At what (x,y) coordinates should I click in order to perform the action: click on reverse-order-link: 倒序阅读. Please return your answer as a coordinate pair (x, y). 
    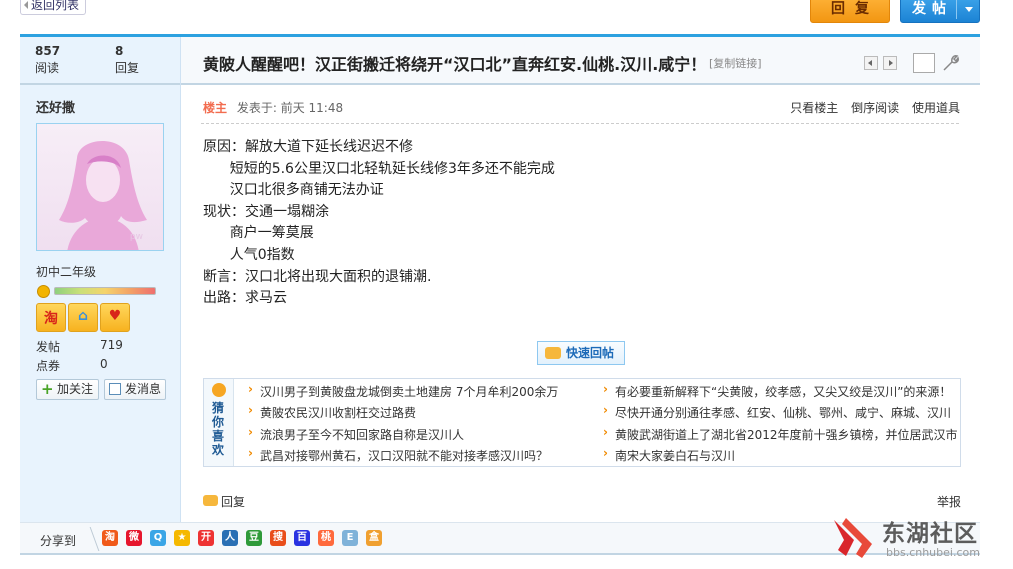
    Looking at the image, I should click on (875, 108).